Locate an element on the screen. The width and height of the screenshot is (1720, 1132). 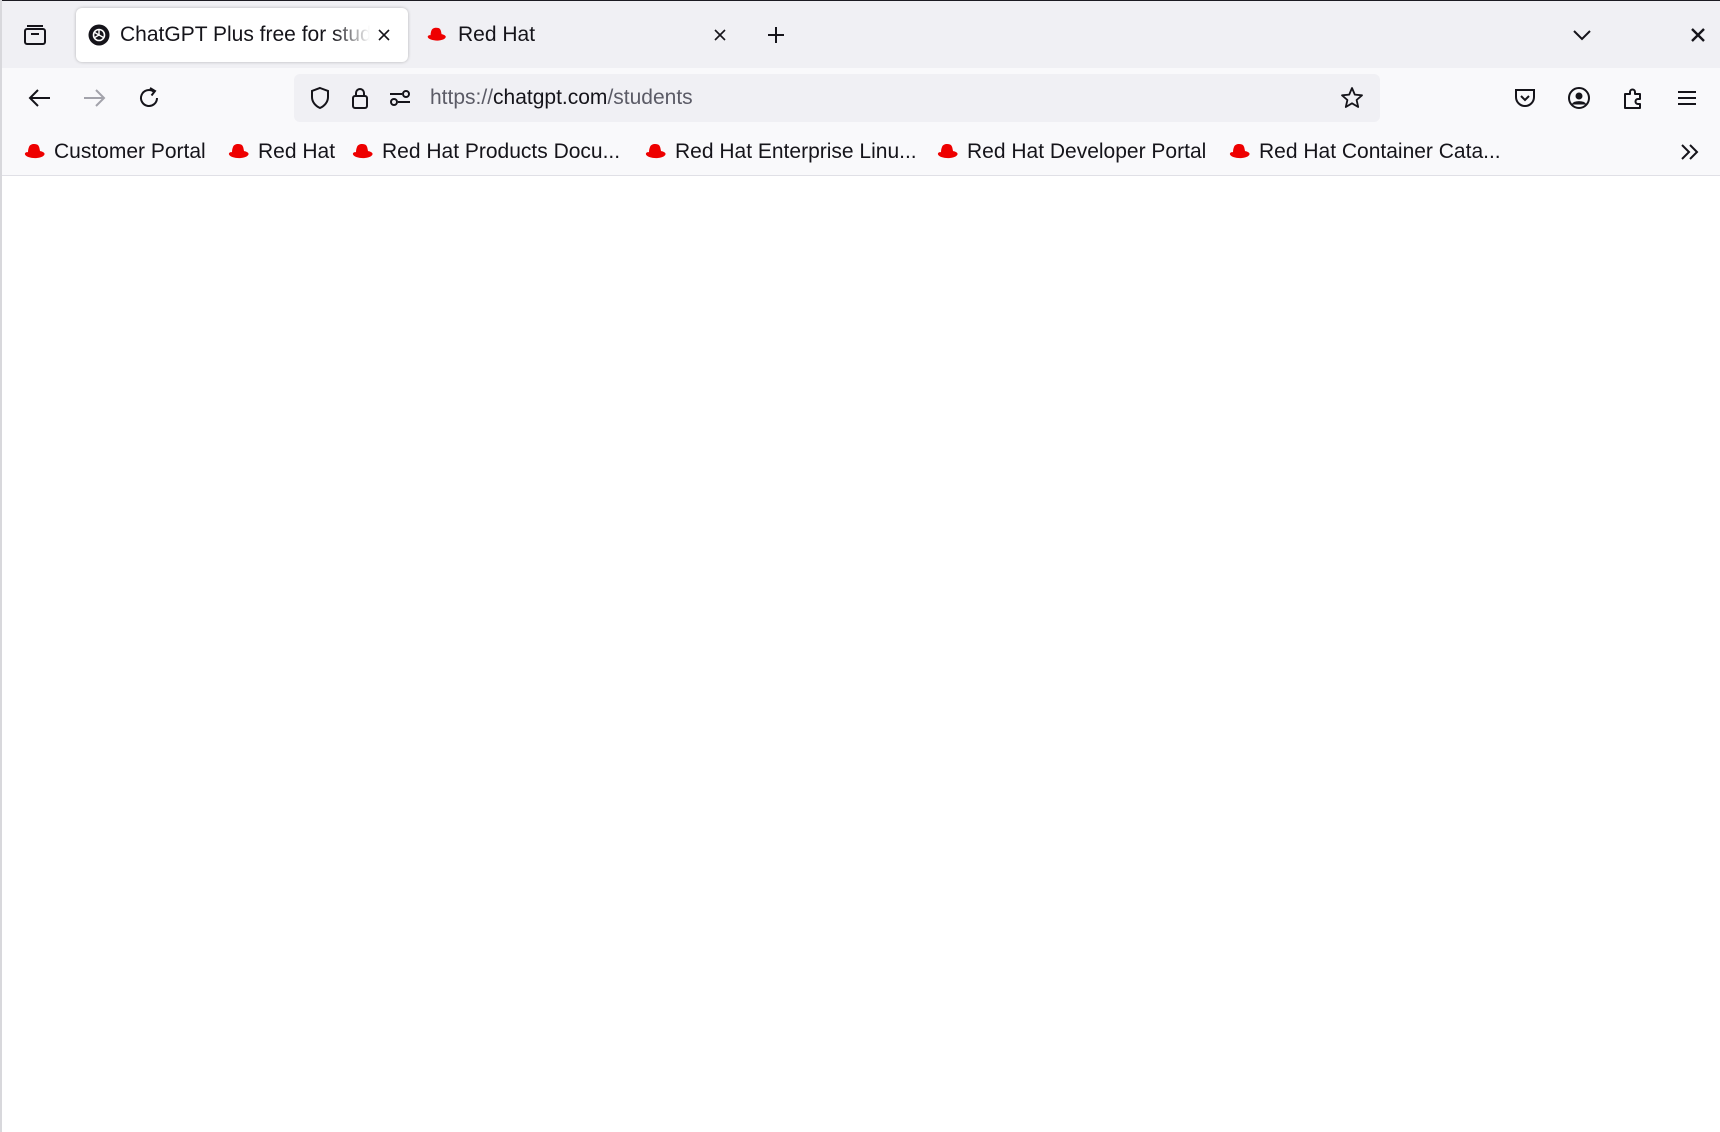
tab-title: ChatGPT Plus free for students is located at coordinates (245, 34).